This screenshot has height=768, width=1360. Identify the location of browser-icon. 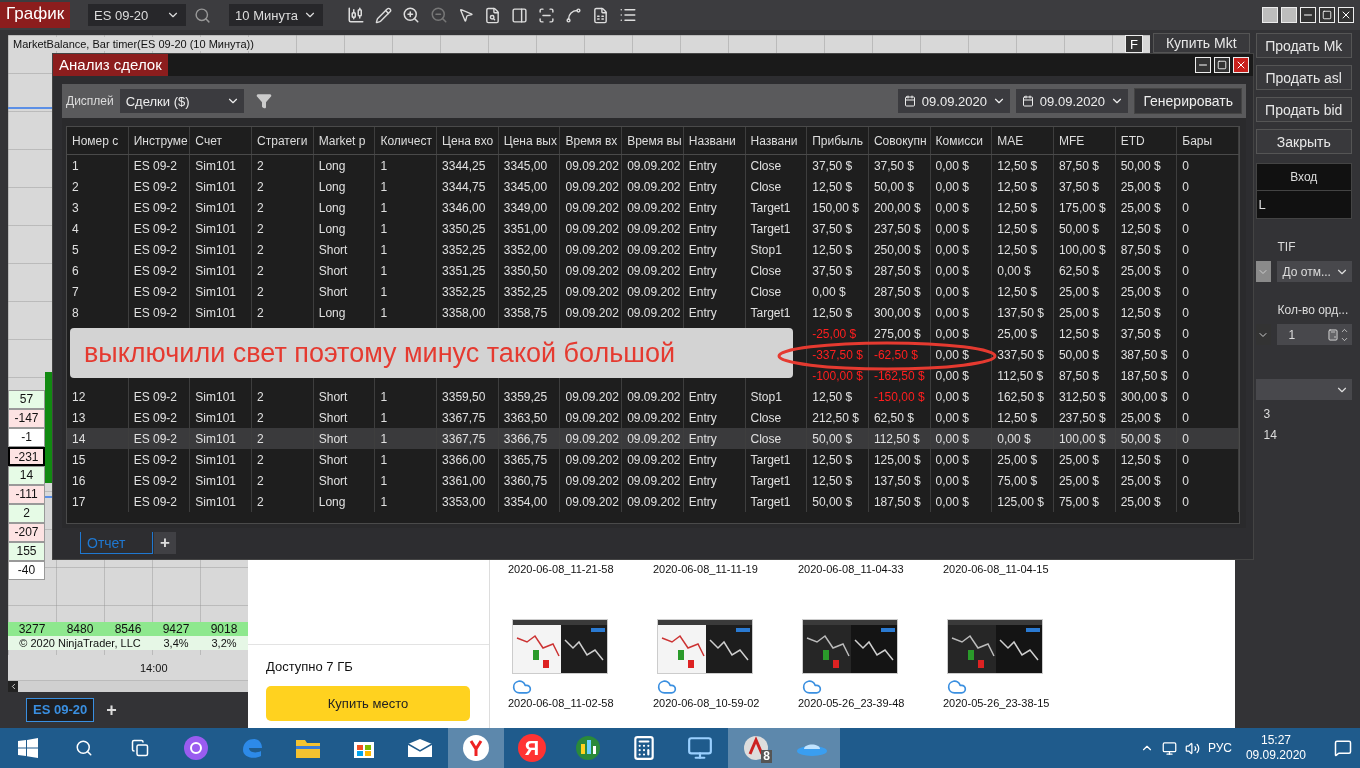
(476, 748).